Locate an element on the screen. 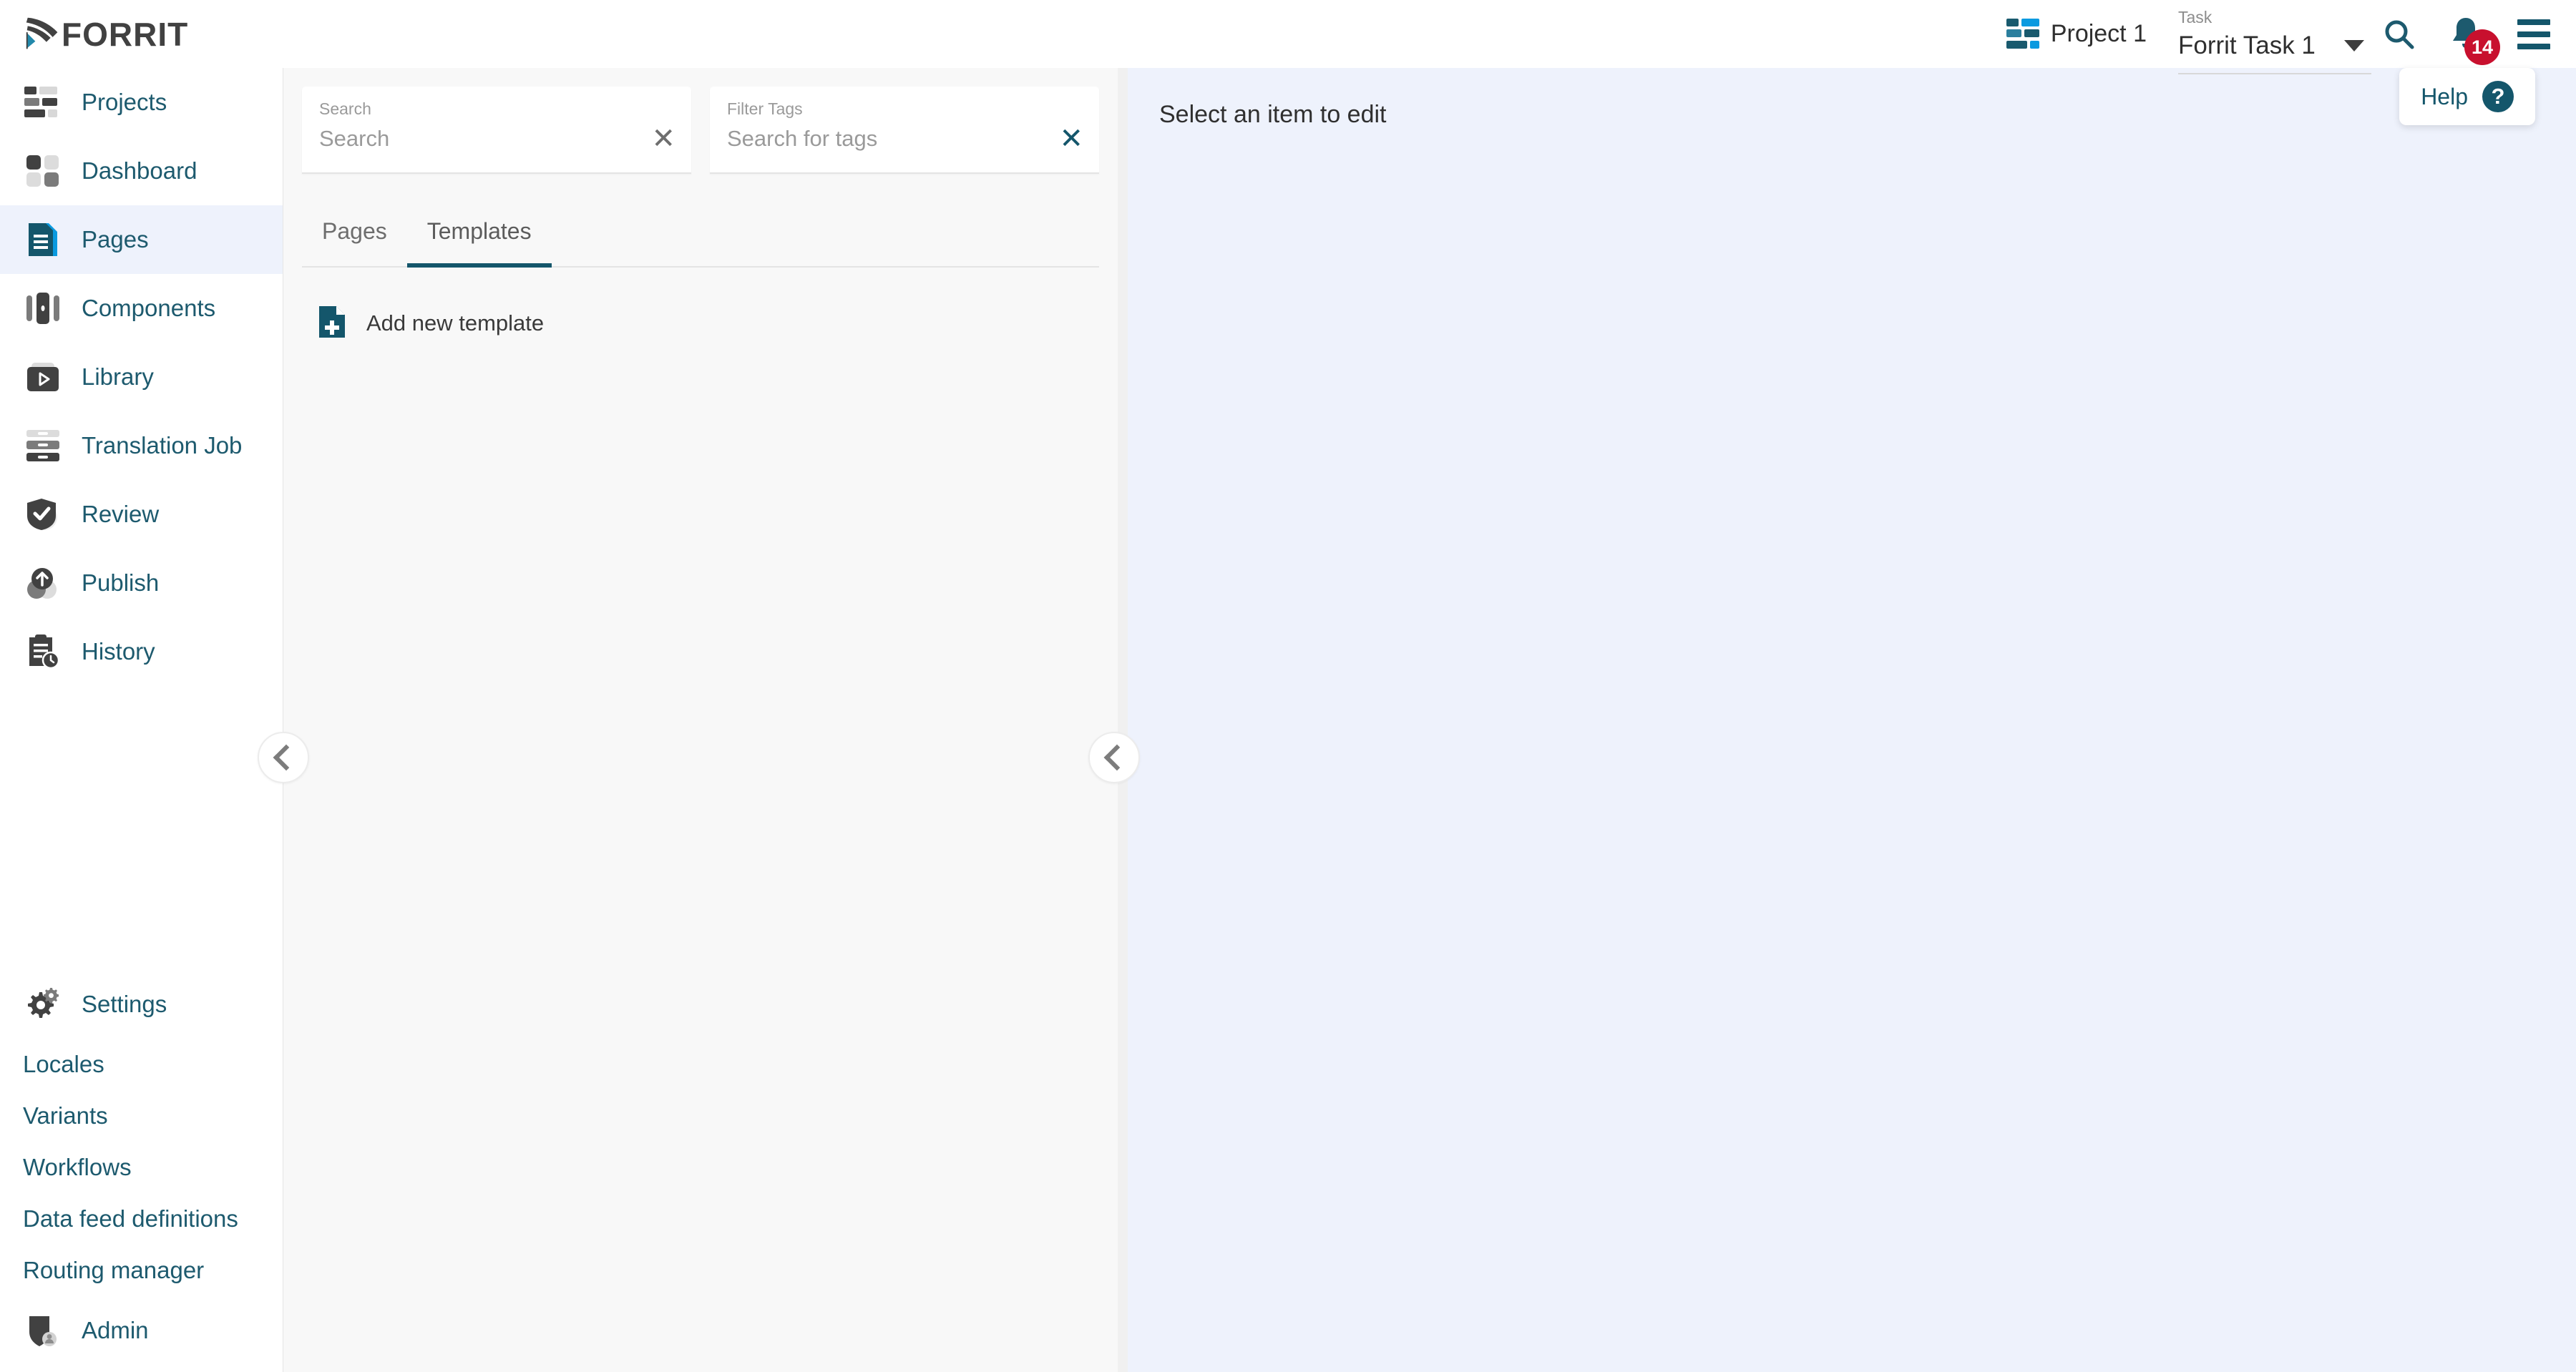 This screenshot has height=1372, width=2576. search-clear-icon: ✕ is located at coordinates (663, 138).